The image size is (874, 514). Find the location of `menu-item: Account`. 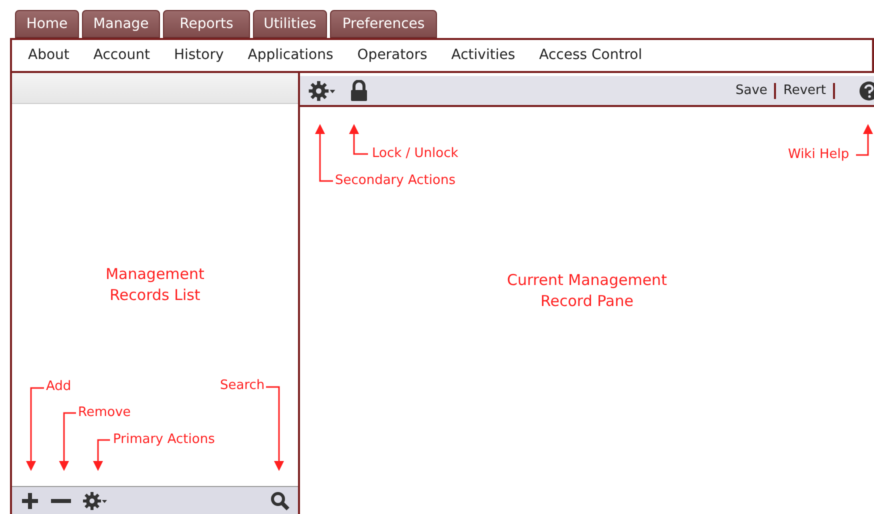

menu-item: Account is located at coordinates (121, 55).